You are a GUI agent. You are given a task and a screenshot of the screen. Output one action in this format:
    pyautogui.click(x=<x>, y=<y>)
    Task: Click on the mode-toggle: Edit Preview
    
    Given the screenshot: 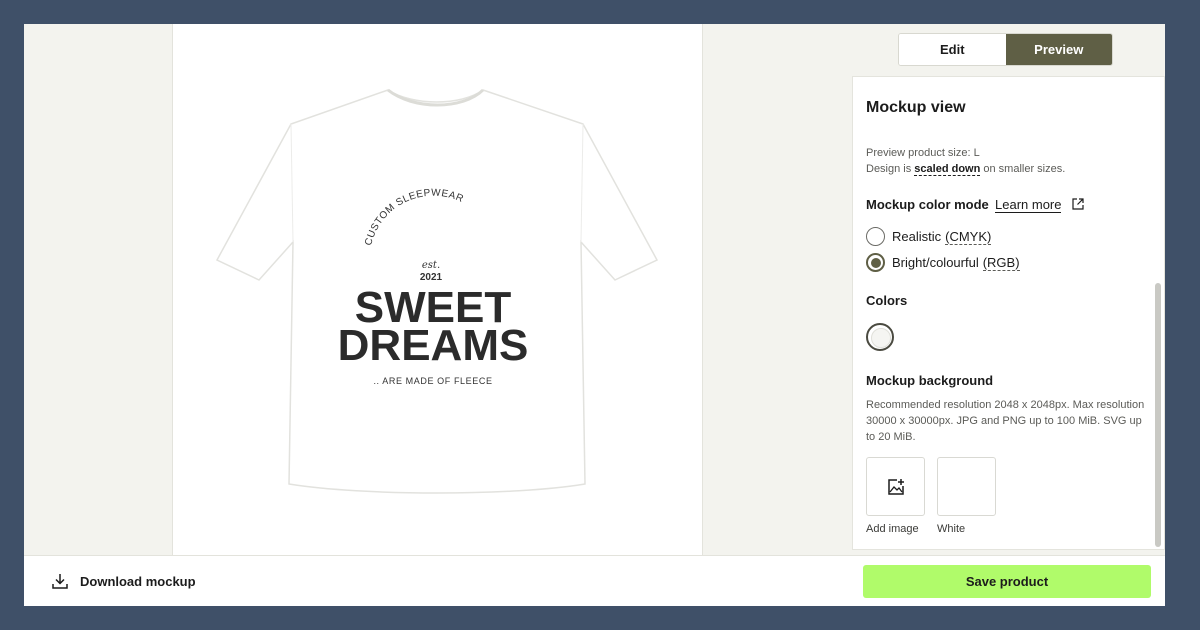 What is the action you would take?
    pyautogui.click(x=1005, y=49)
    